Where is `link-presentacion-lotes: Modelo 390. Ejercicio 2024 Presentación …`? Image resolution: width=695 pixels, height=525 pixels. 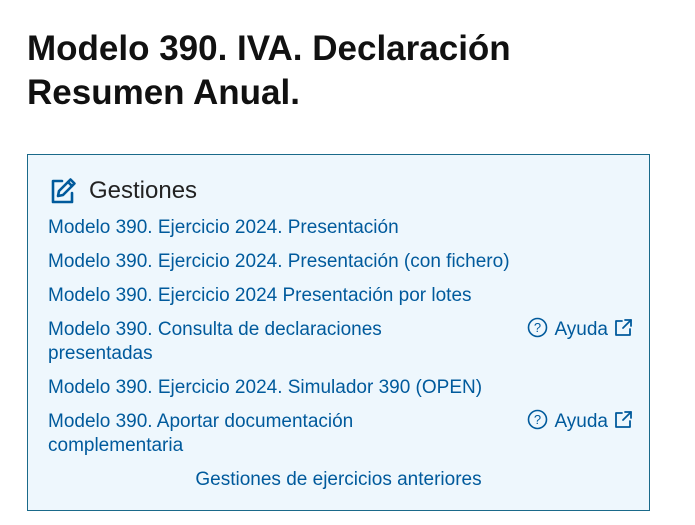
link-presentacion-lotes: Modelo 390. Ejercicio 2024 Presentación … is located at coordinates (340, 296).